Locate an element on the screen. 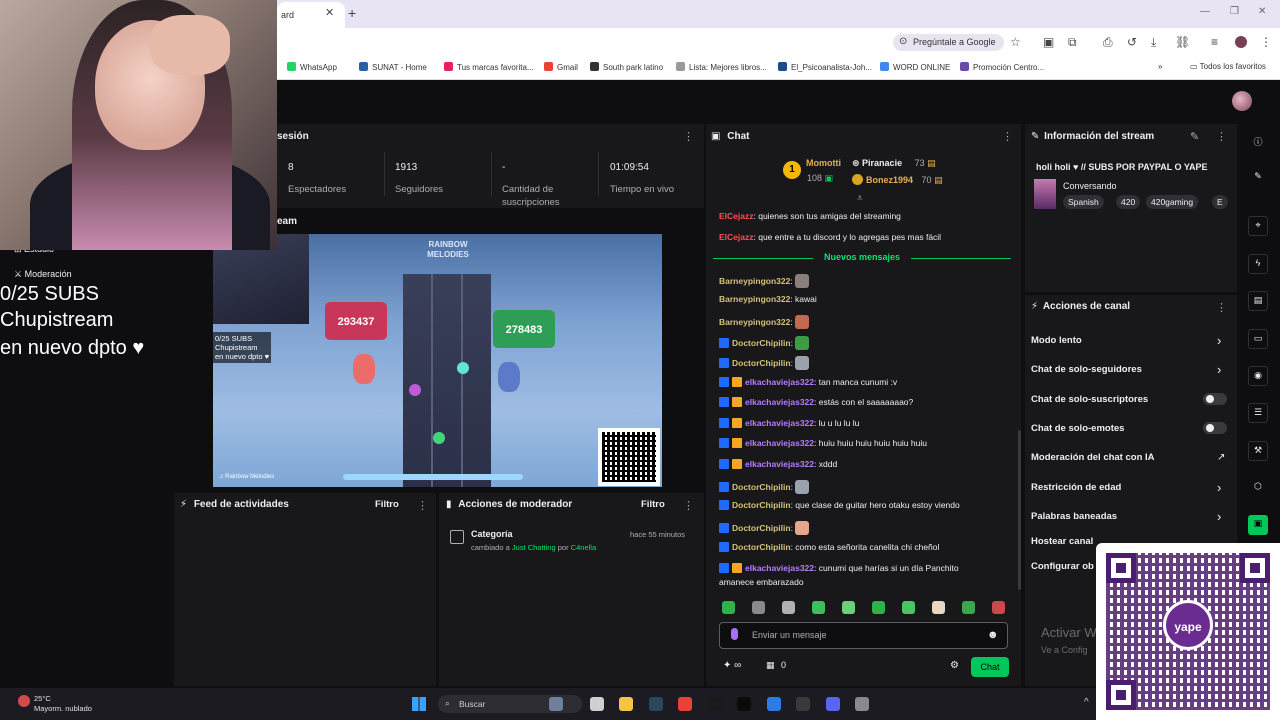 The image size is (1280, 720). tag-spanish: Spanish is located at coordinates (1083, 202).